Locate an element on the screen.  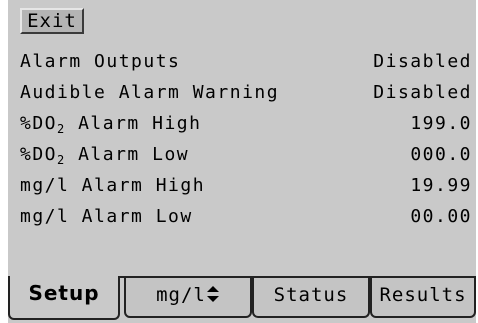
tab-status: Status is located at coordinates (311, 298).